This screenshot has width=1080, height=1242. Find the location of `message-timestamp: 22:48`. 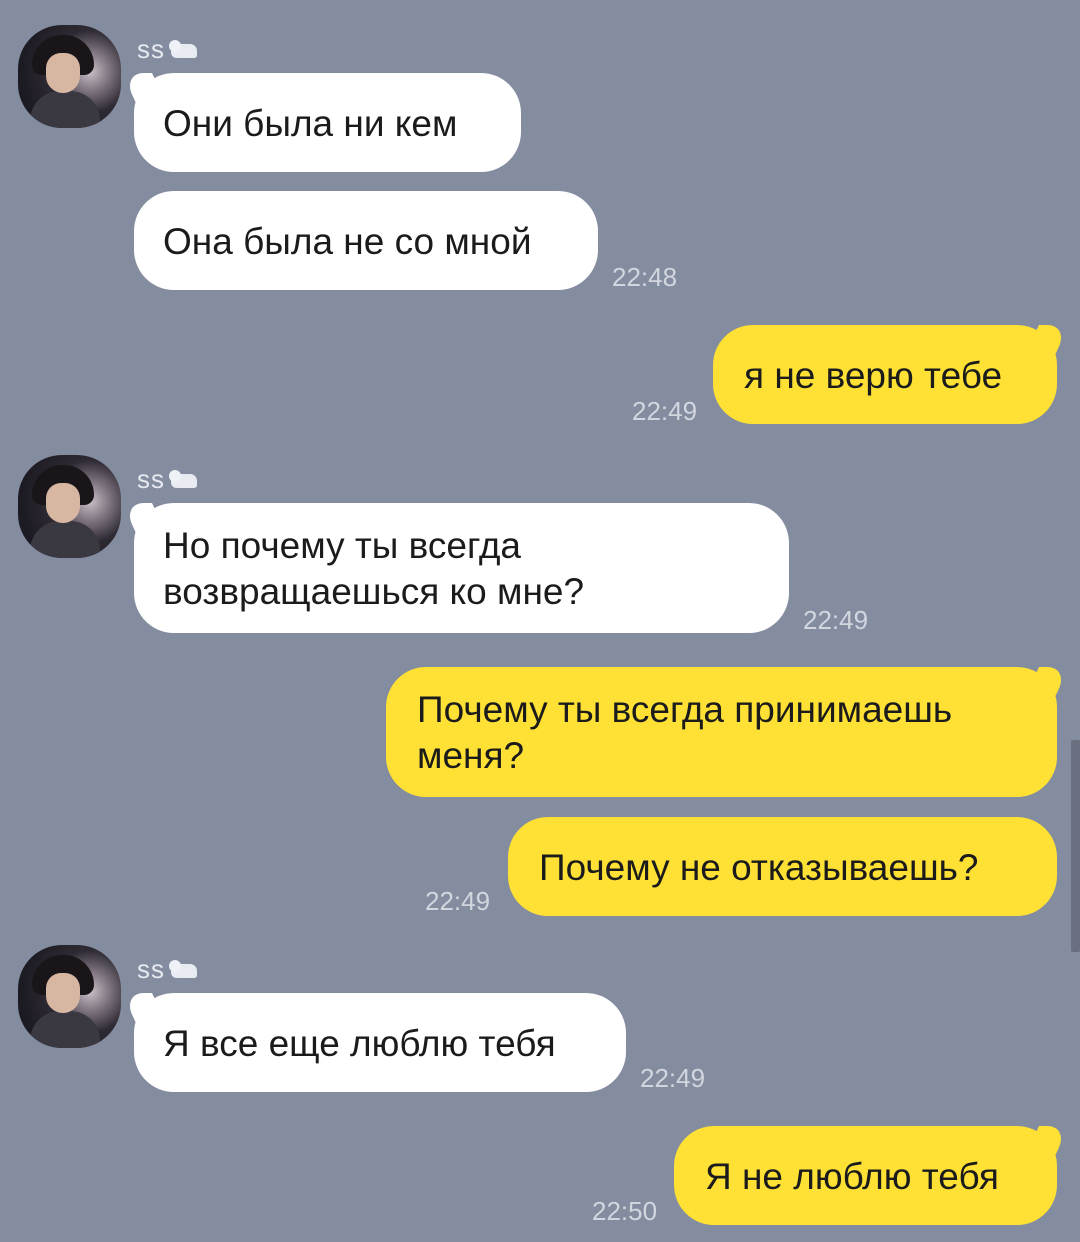

message-timestamp: 22:48 is located at coordinates (645, 277).